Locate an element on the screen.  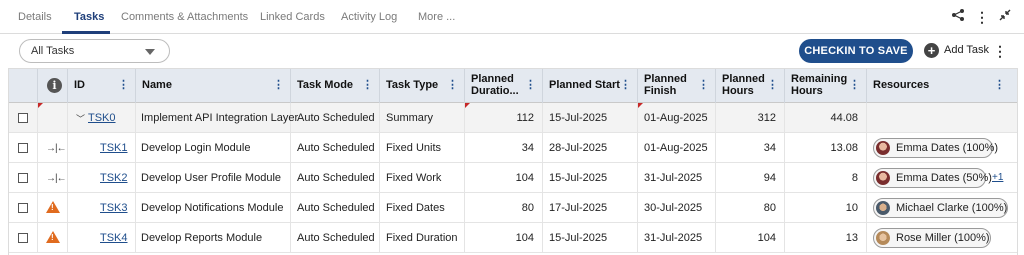
task-name: Develop User Profile Module is located at coordinates (211, 178).